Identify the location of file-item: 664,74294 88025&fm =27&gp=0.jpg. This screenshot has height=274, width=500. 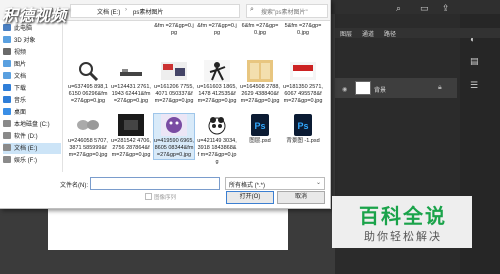
(303, 29).